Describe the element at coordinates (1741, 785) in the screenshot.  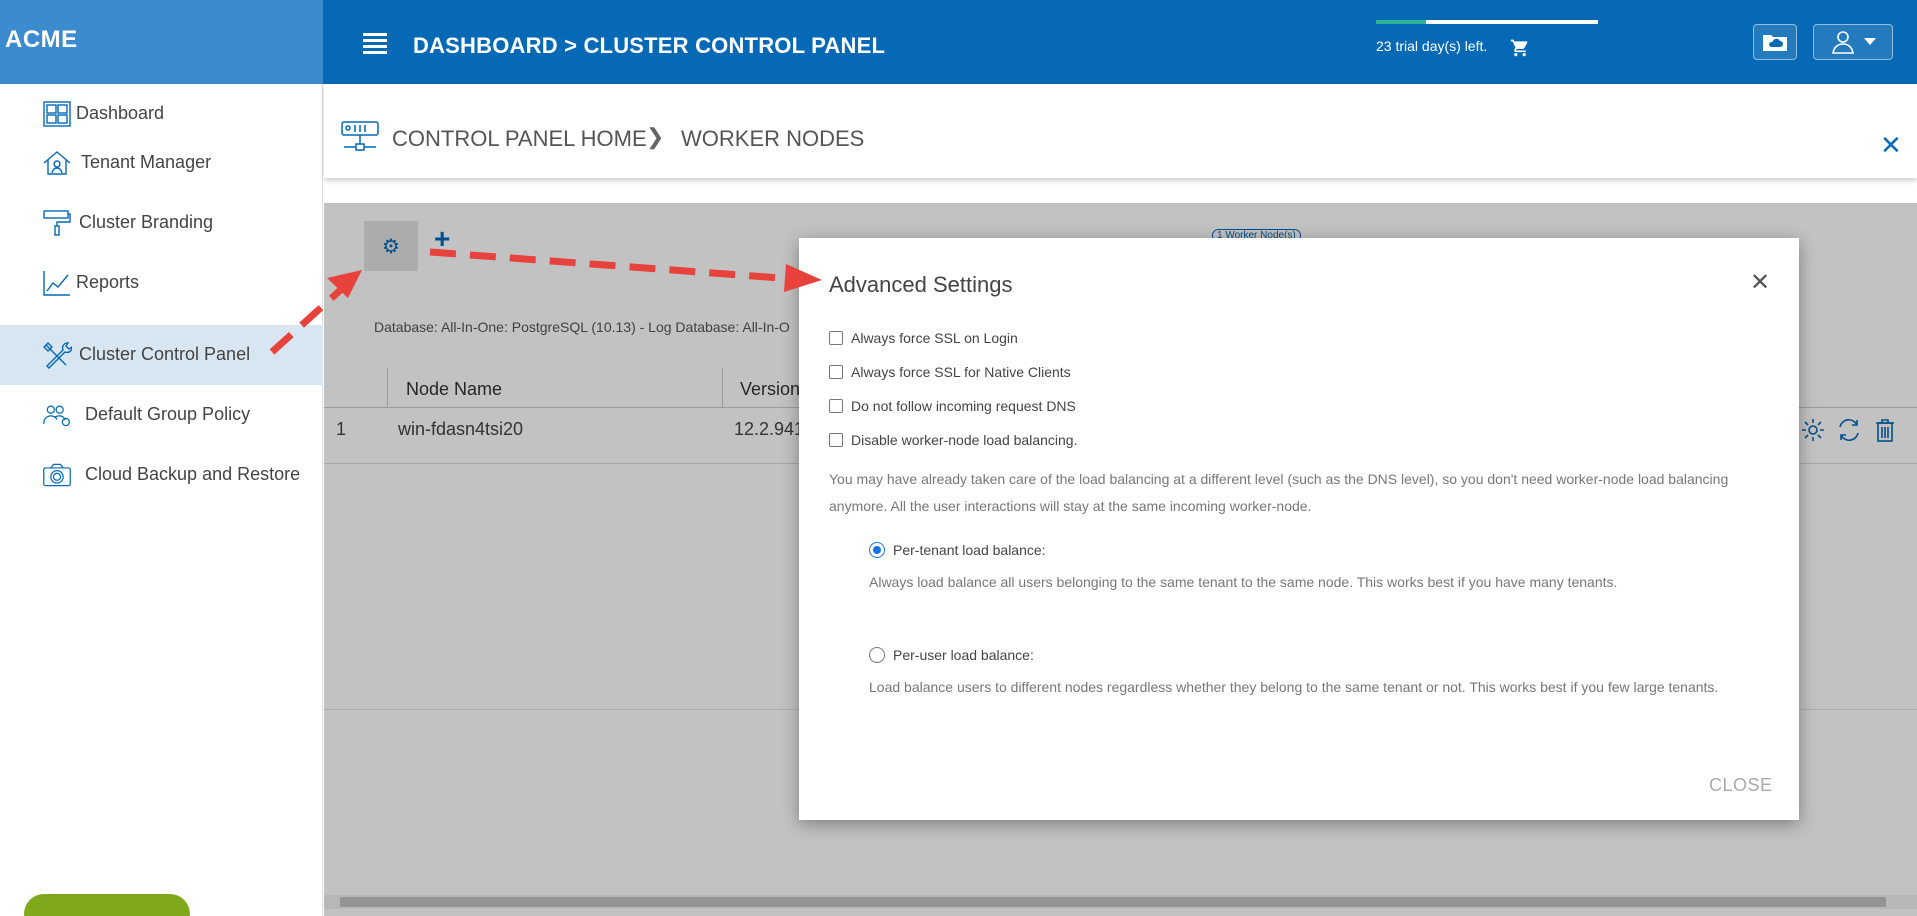
I see `close-button: CLOSE` at that location.